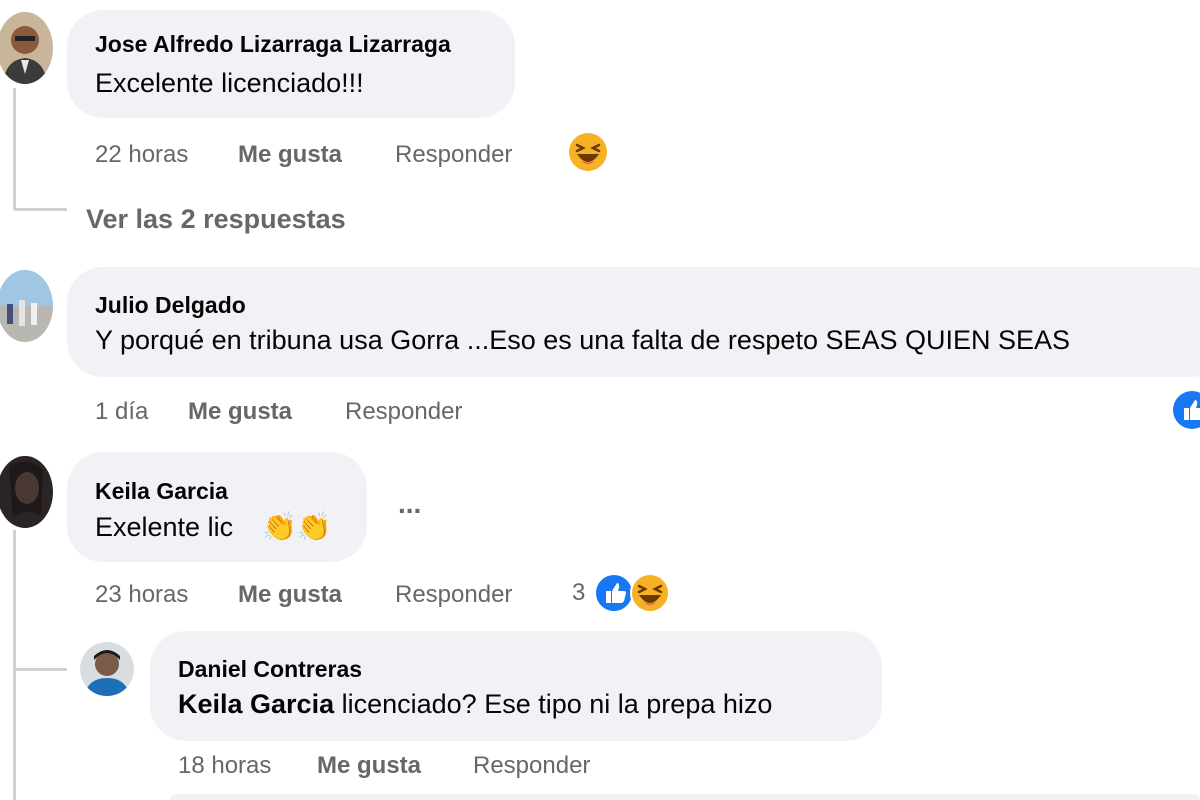 The image size is (1200, 800). I want to click on avatar-julio, so click(26, 306).